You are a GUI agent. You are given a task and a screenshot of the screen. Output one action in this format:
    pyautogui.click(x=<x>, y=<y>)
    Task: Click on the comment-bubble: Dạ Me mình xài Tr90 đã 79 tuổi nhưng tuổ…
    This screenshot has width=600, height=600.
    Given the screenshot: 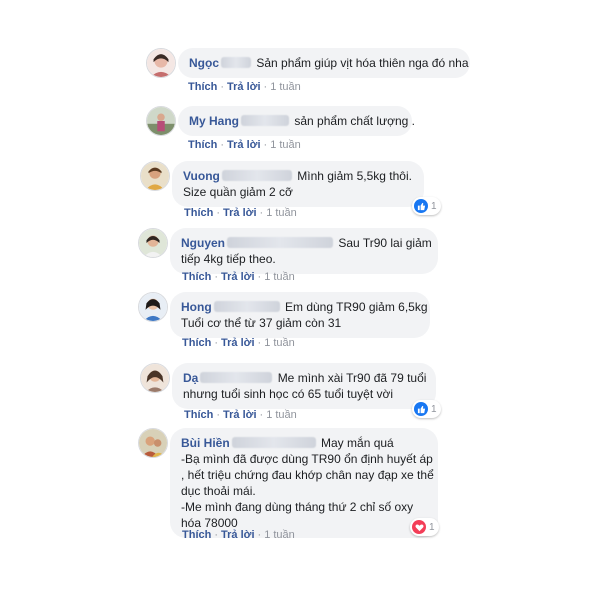 What is the action you would take?
    pyautogui.click(x=304, y=386)
    